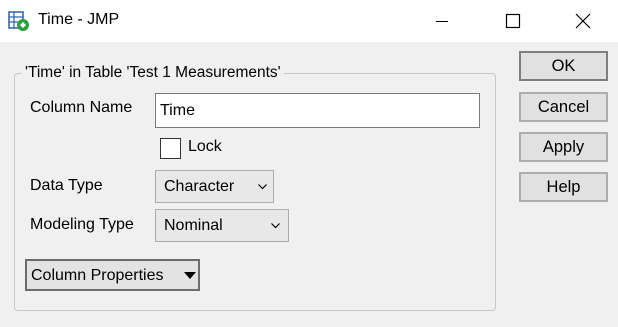 The height and width of the screenshot is (327, 618). What do you see at coordinates (563, 107) in the screenshot?
I see `cancel-button: Cancel` at bounding box center [563, 107].